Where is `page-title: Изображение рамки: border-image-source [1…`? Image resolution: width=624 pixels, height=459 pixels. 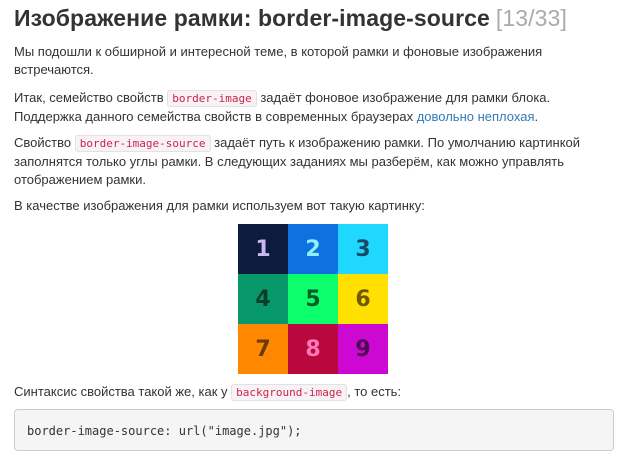 page-title: Изображение рамки: border-image-source [1… is located at coordinates (290, 18).